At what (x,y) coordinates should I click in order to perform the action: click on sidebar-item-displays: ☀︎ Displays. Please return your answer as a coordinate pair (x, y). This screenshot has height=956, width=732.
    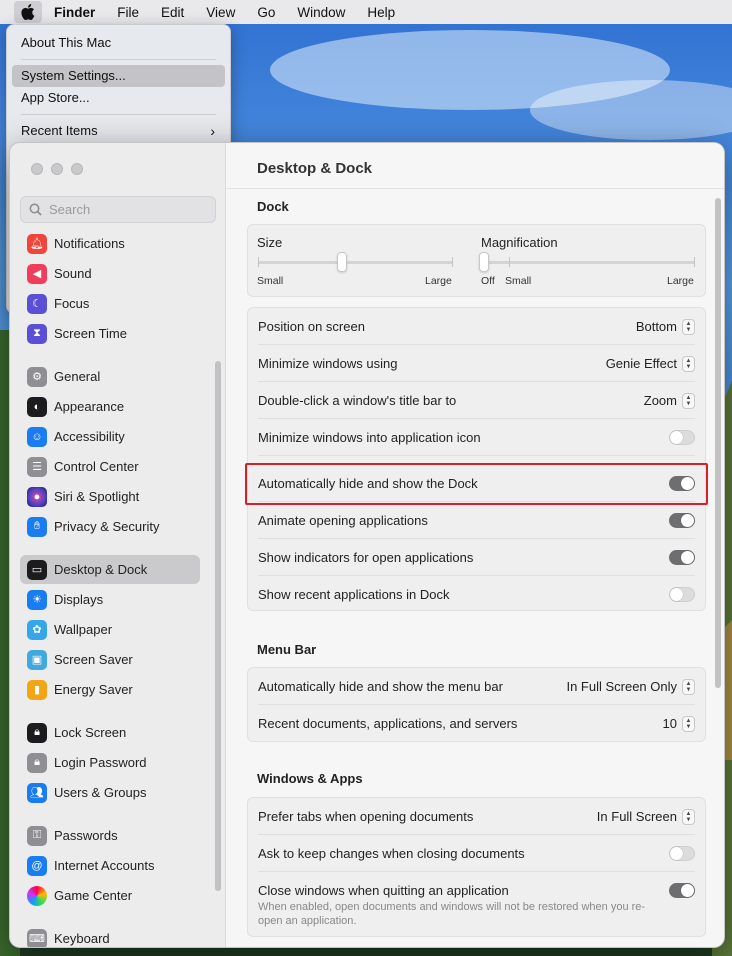
    Looking at the image, I should click on (110, 599).